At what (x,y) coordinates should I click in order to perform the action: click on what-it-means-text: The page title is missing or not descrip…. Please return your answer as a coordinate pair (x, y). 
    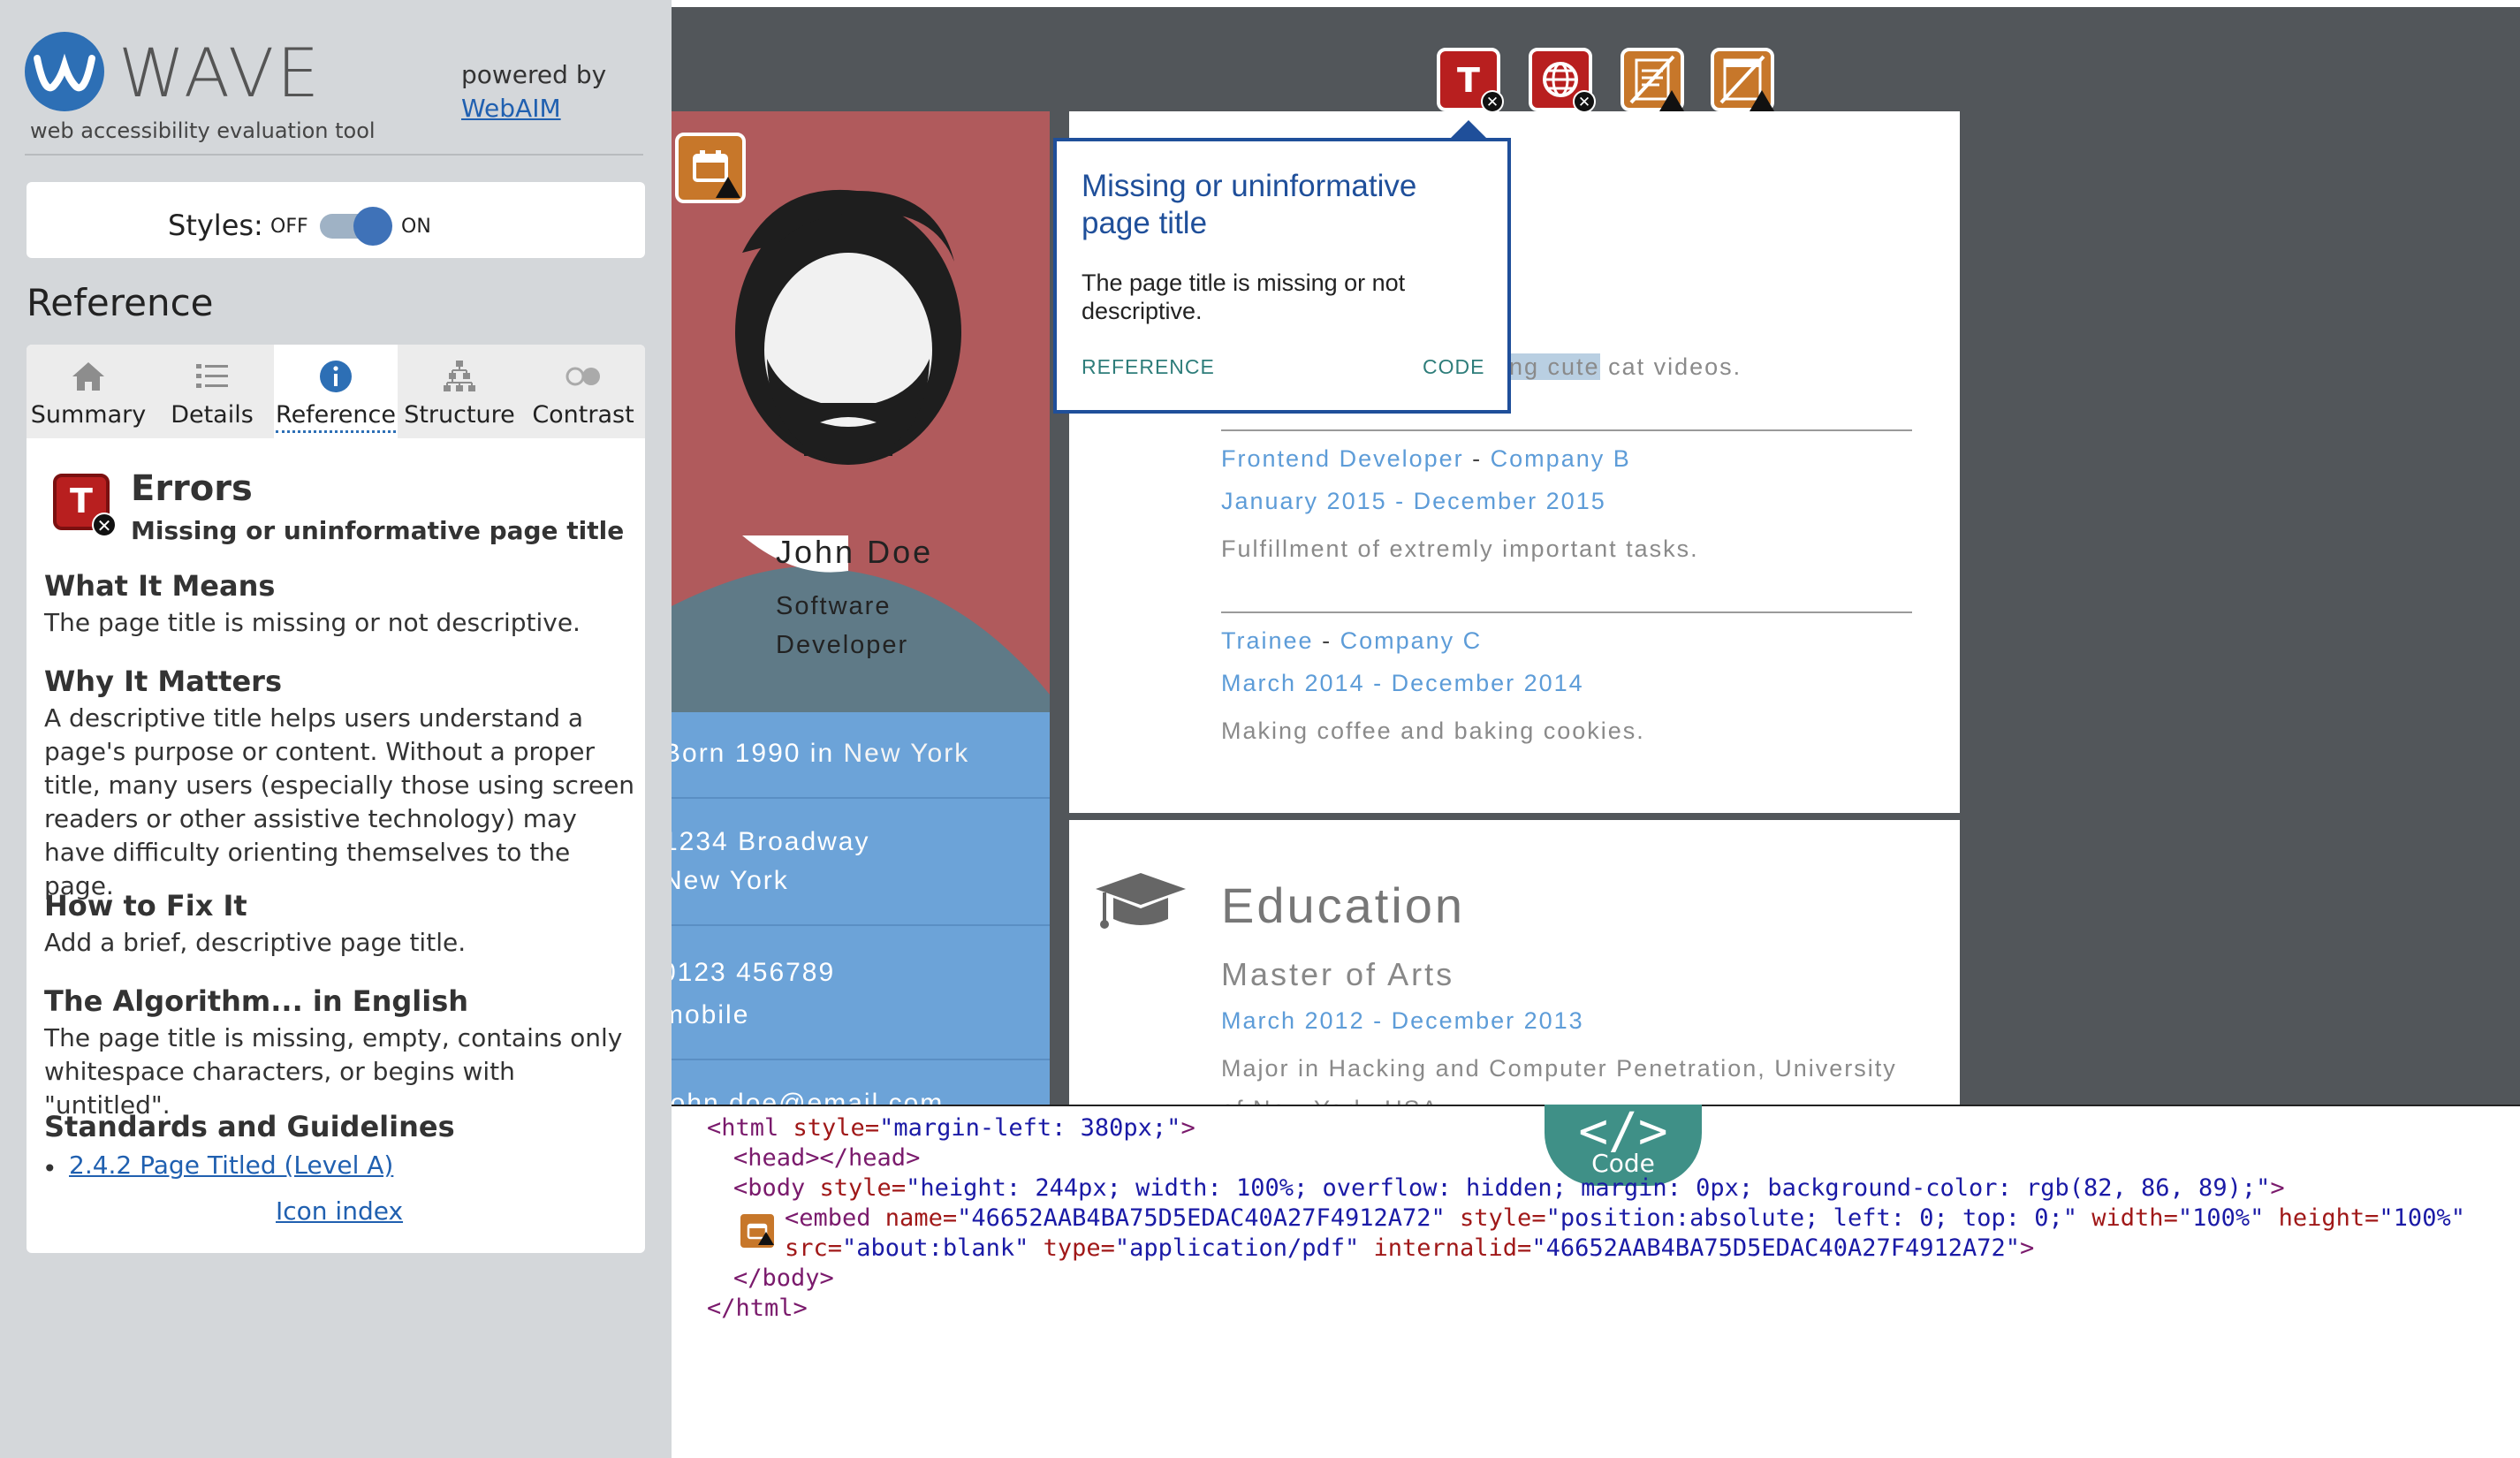
    Looking at the image, I should click on (312, 623).